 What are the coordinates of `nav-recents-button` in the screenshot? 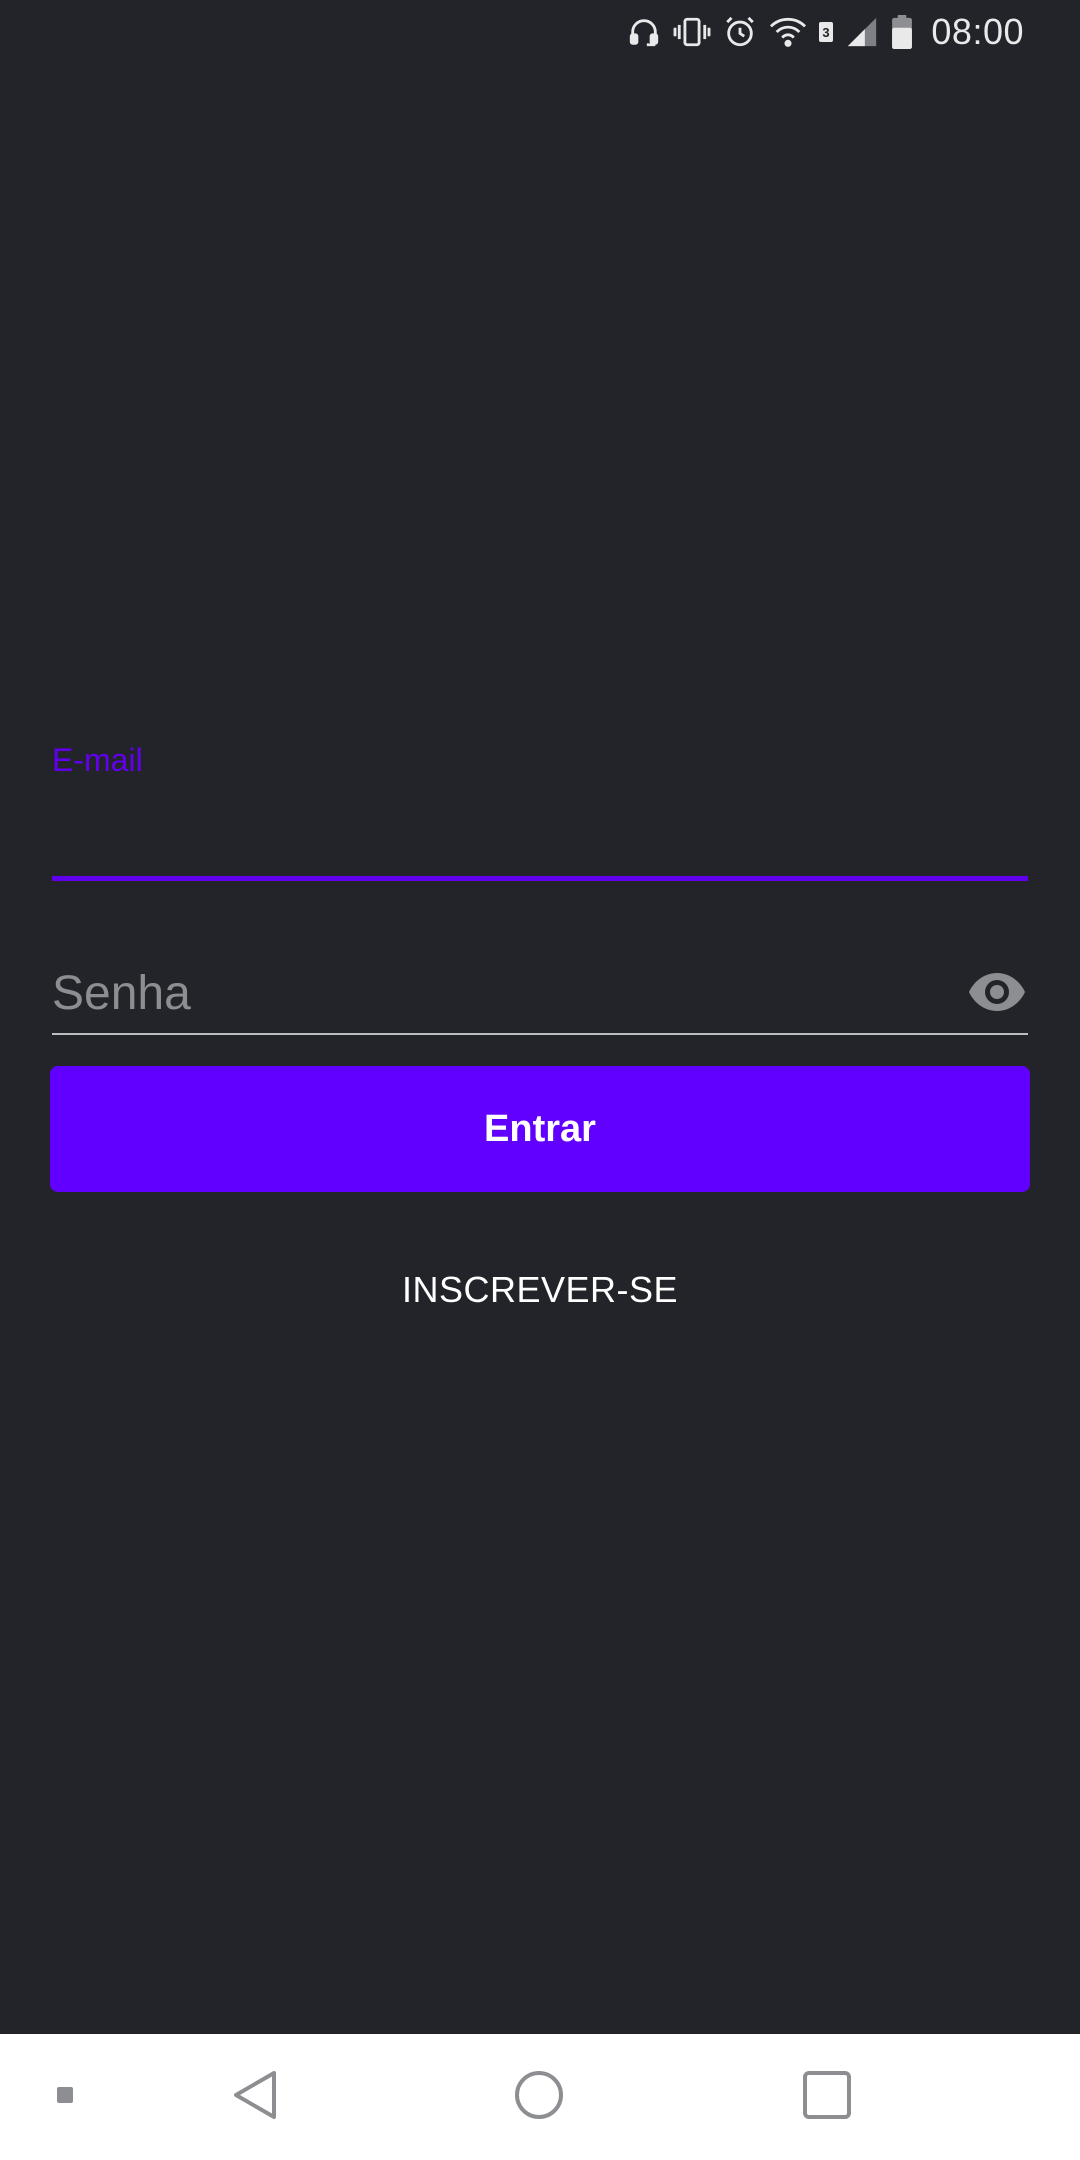 It's located at (827, 2097).